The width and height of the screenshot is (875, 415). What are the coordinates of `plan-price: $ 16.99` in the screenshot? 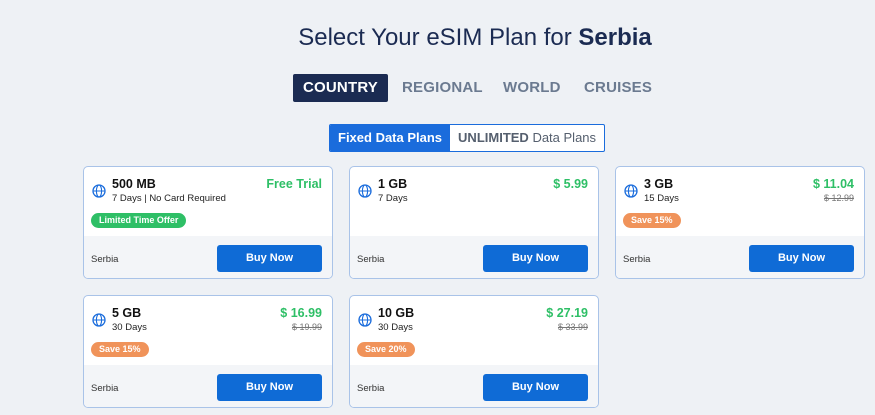 It's located at (301, 313).